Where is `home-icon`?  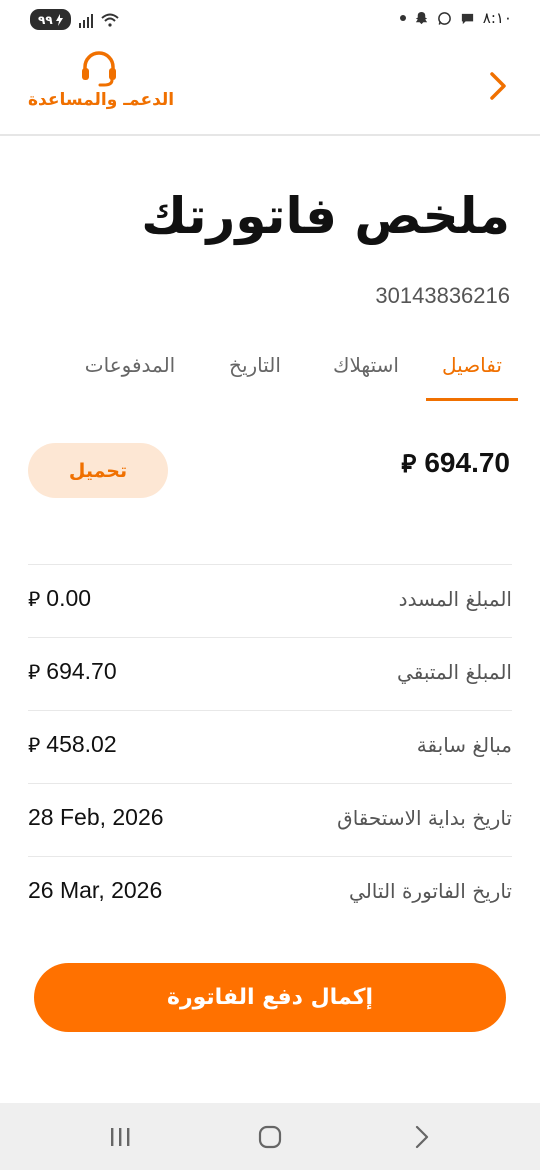
home-icon is located at coordinates (270, 1137).